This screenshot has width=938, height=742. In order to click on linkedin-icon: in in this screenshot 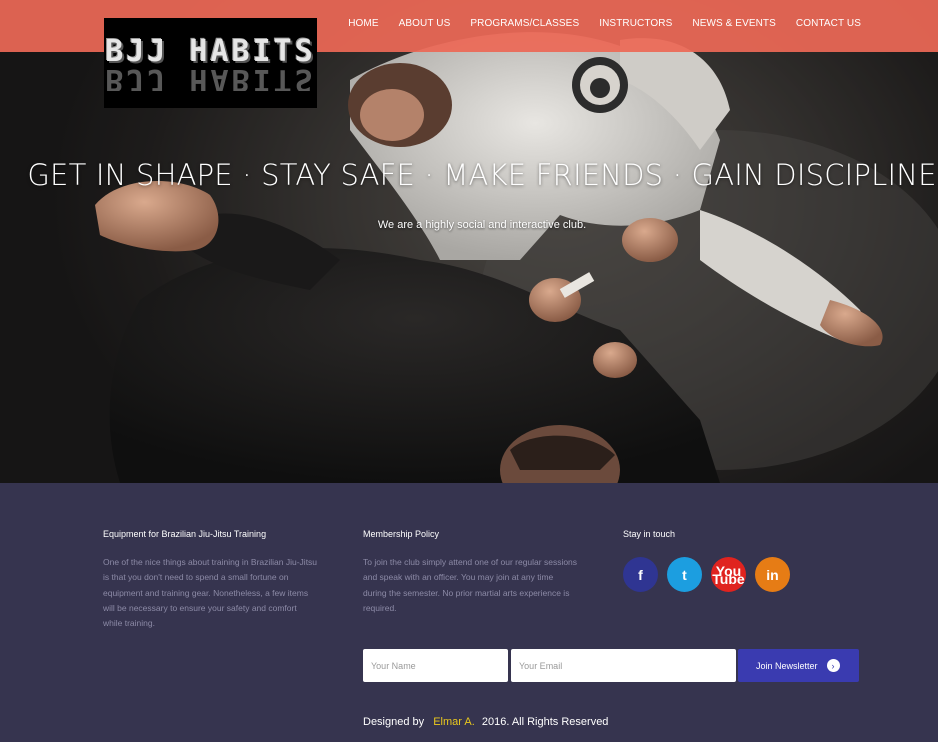, I will do `click(772, 574)`.